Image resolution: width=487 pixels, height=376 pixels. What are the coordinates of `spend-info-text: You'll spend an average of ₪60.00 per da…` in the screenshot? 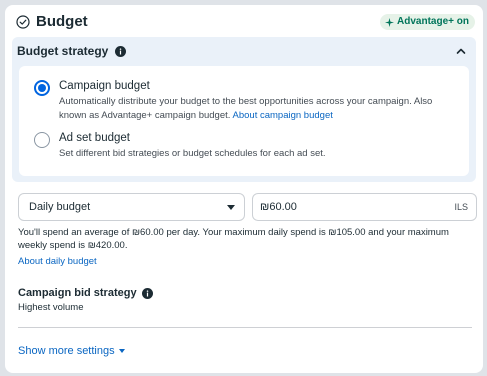 It's located at (233, 239).